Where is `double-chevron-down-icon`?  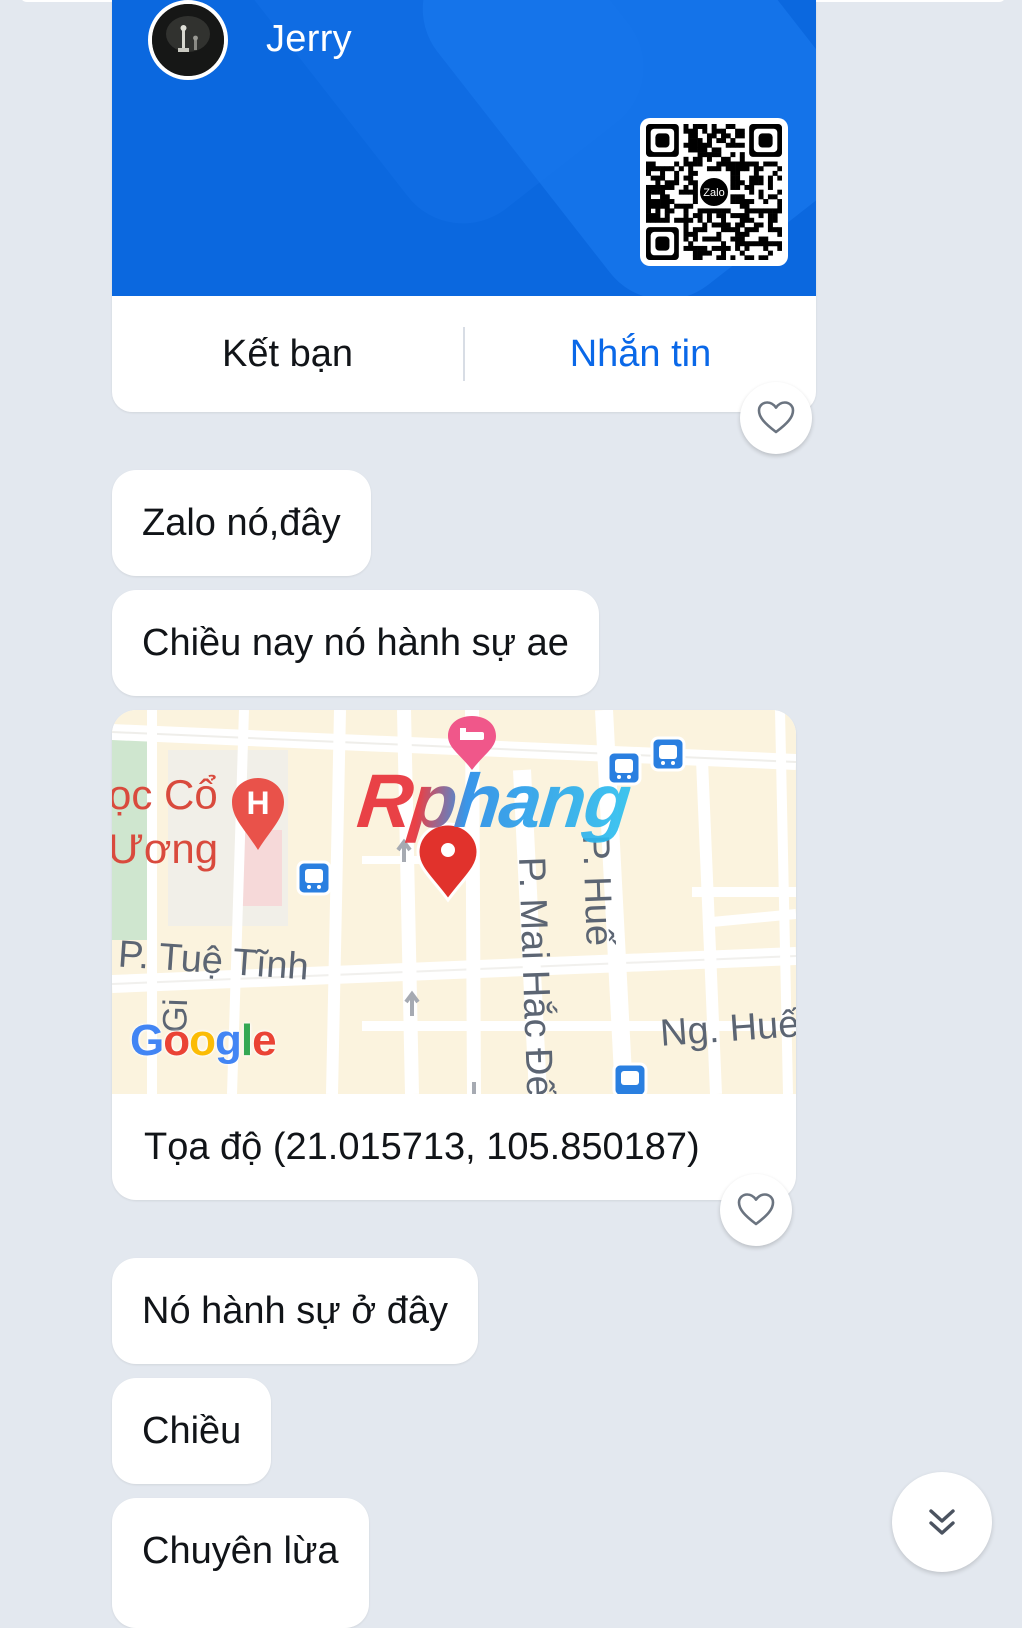 double-chevron-down-icon is located at coordinates (942, 1522).